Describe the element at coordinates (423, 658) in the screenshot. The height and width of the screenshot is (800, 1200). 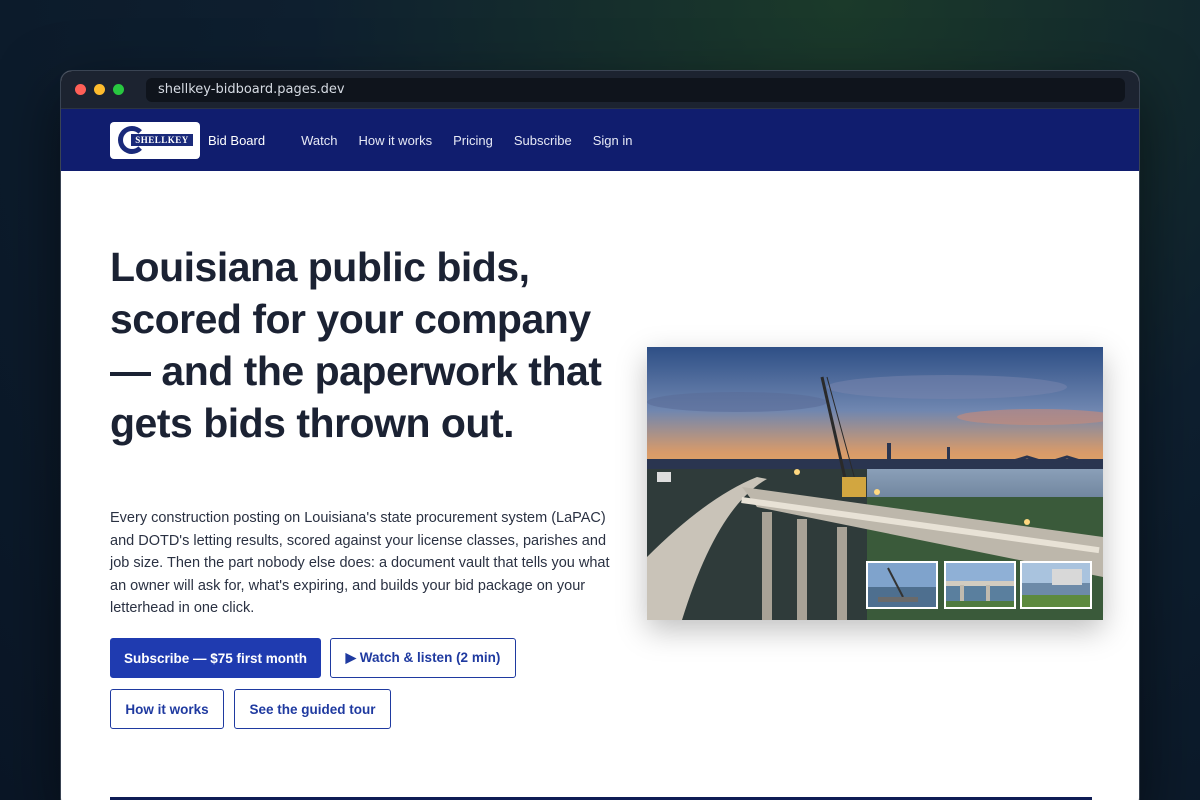
I see `watch-listen-button: ▶ Watch & listen (2 min)` at that location.